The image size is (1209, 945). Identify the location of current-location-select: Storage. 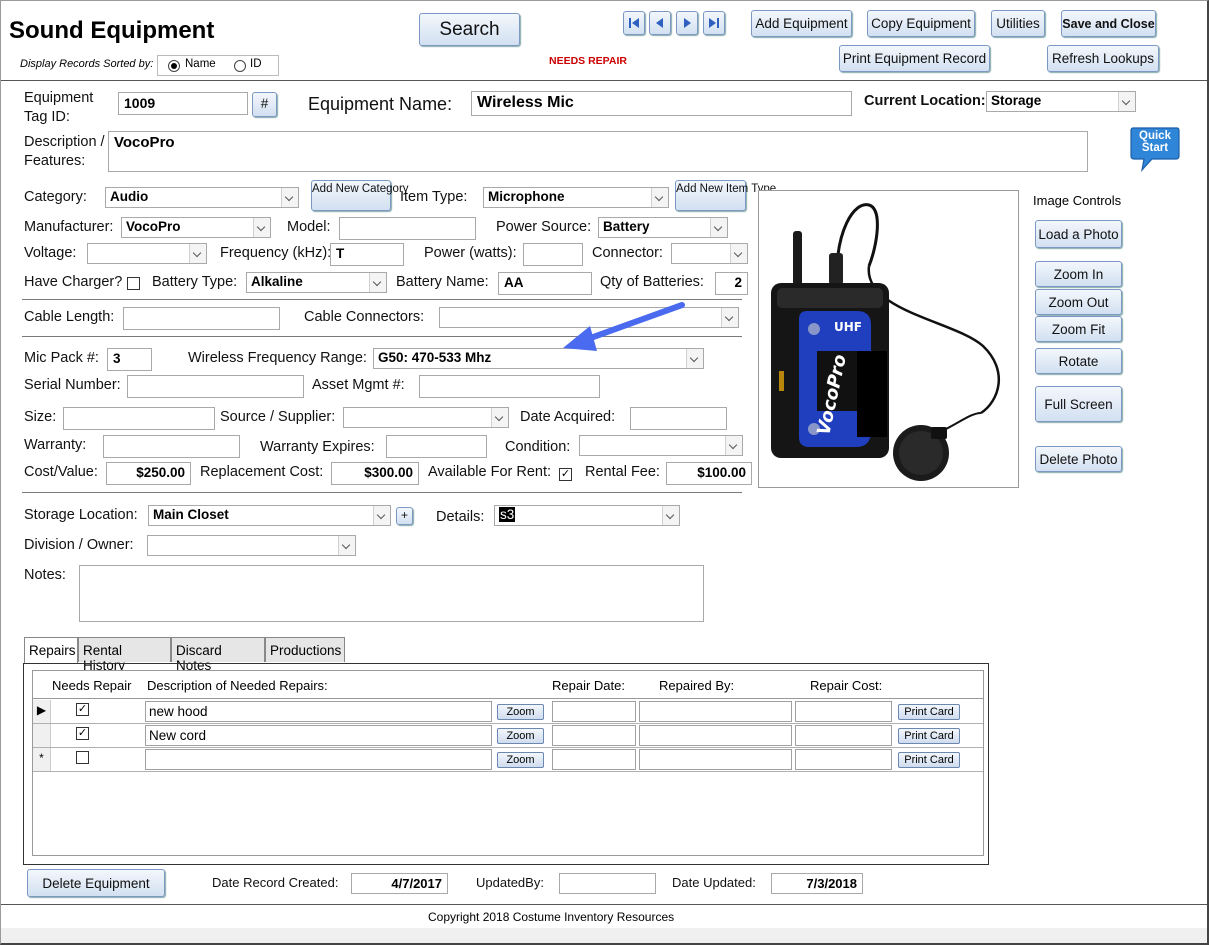
(1061, 101).